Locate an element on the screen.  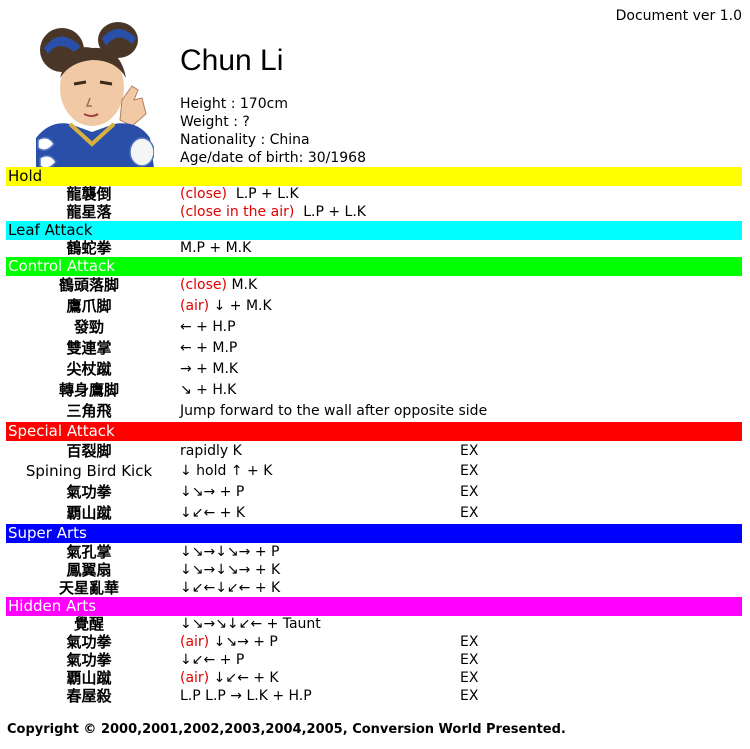
move-input: ↘ + H.K is located at coordinates (208, 390).